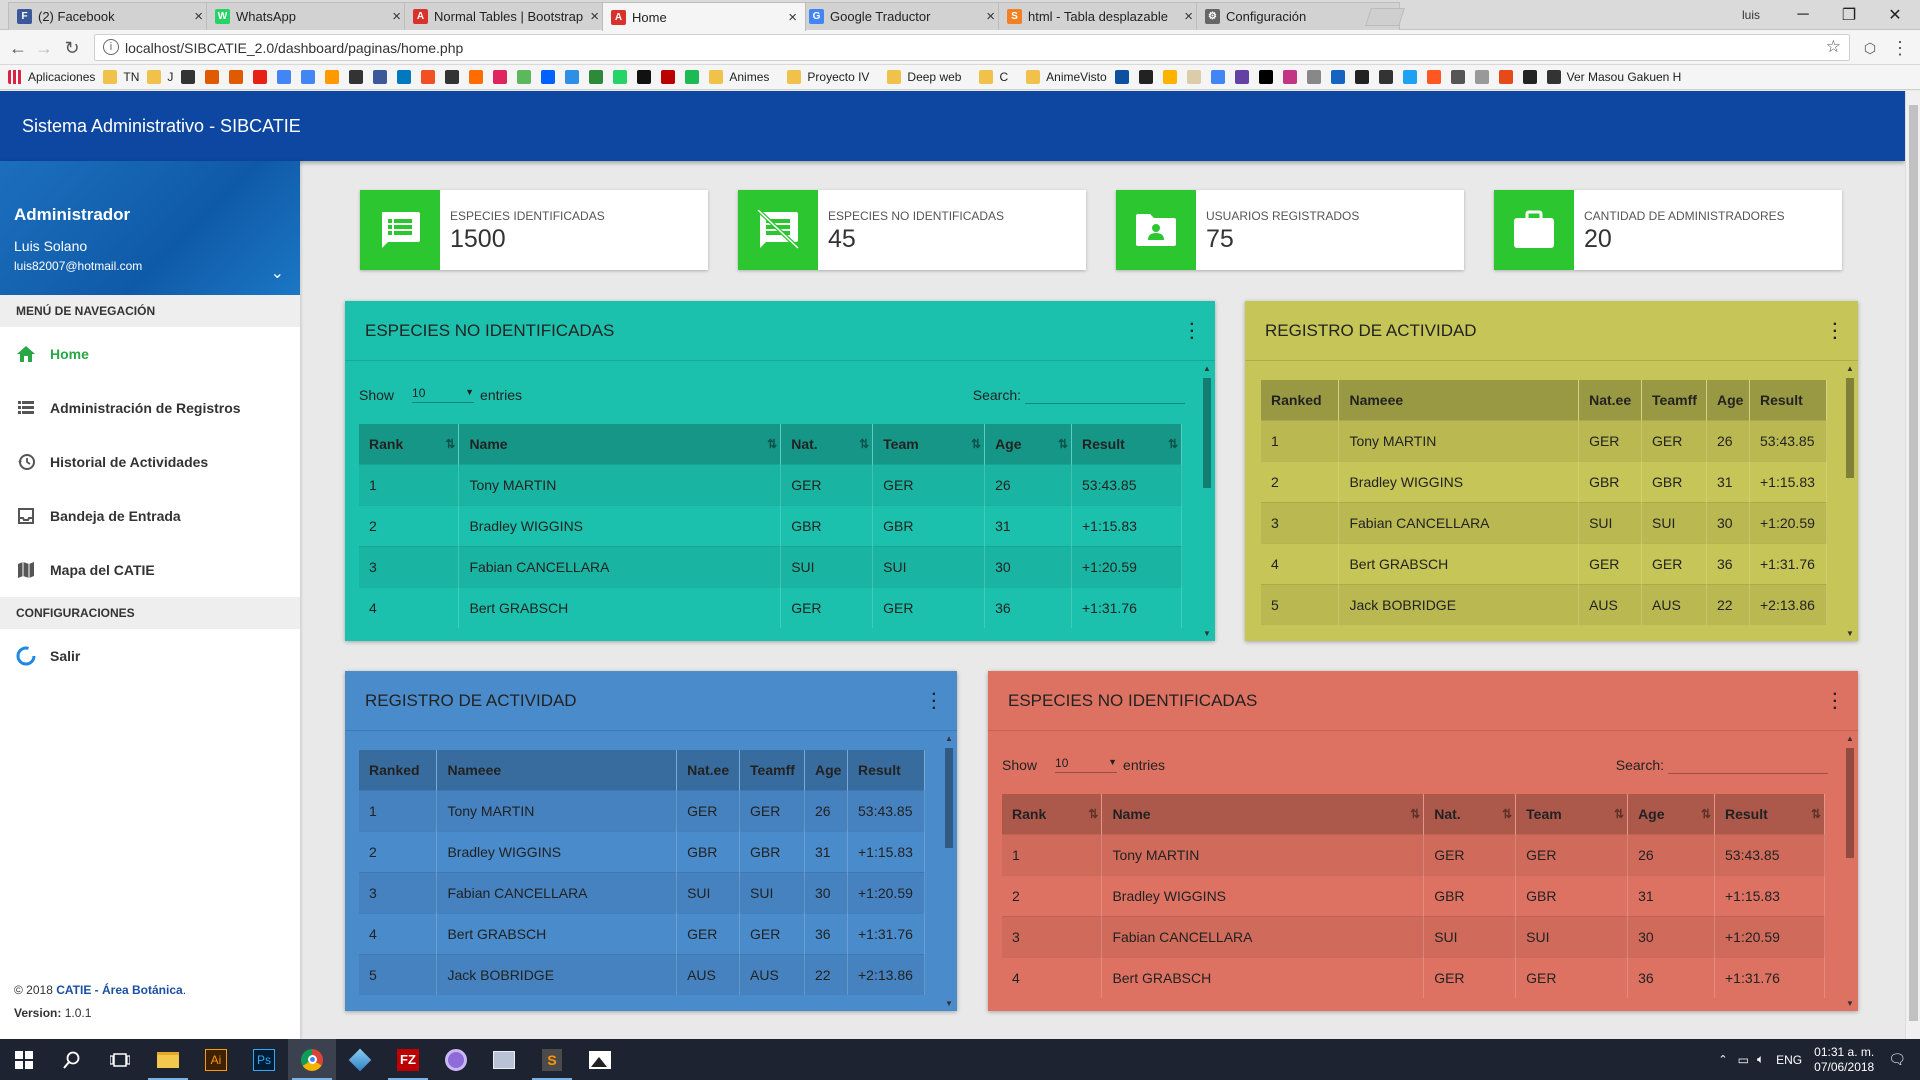 The width and height of the screenshot is (1920, 1080). What do you see at coordinates (1613, 77) in the screenshot?
I see `bookmark-link: Ver Masou Gakuen H` at bounding box center [1613, 77].